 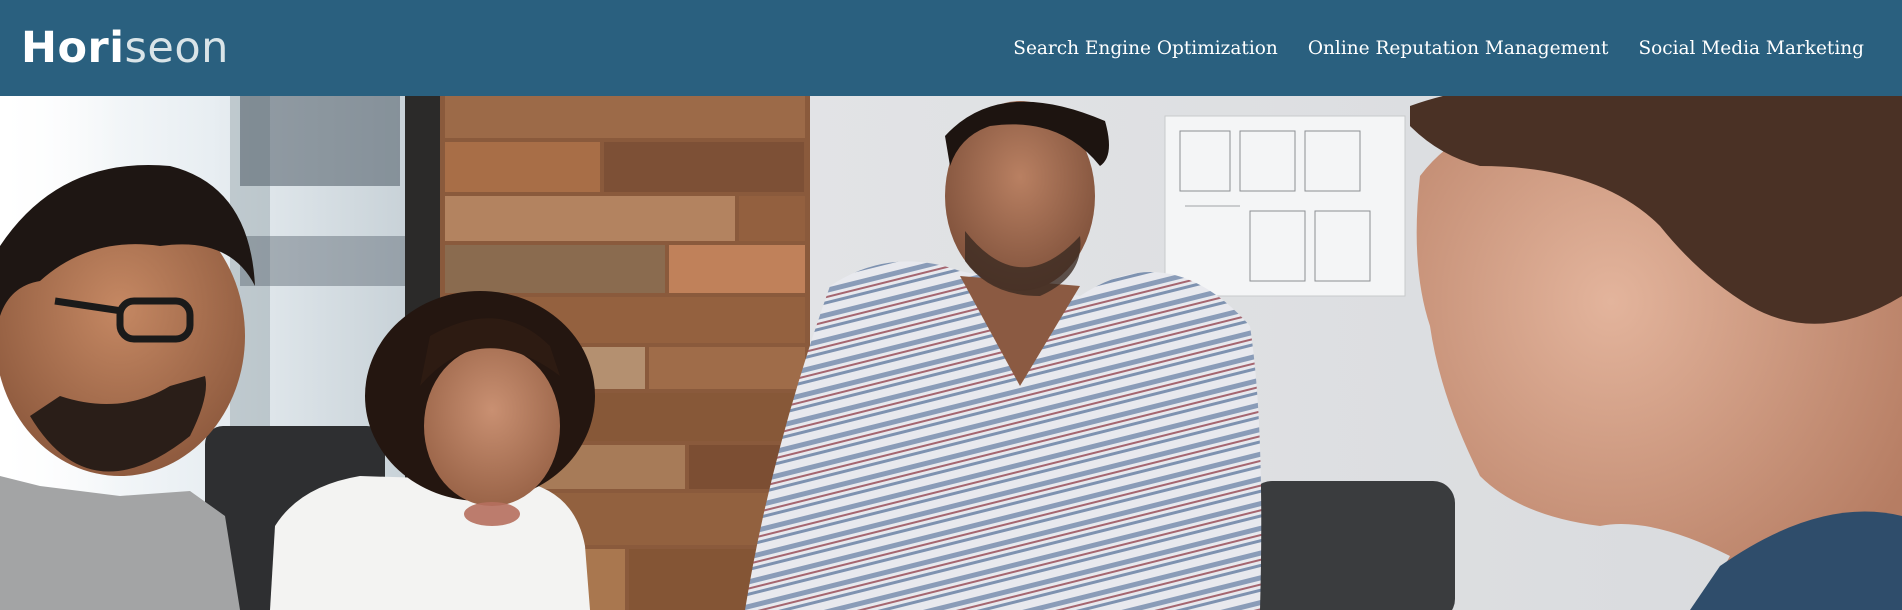 I want to click on logo-text-secondary: seon, so click(x=176, y=47).